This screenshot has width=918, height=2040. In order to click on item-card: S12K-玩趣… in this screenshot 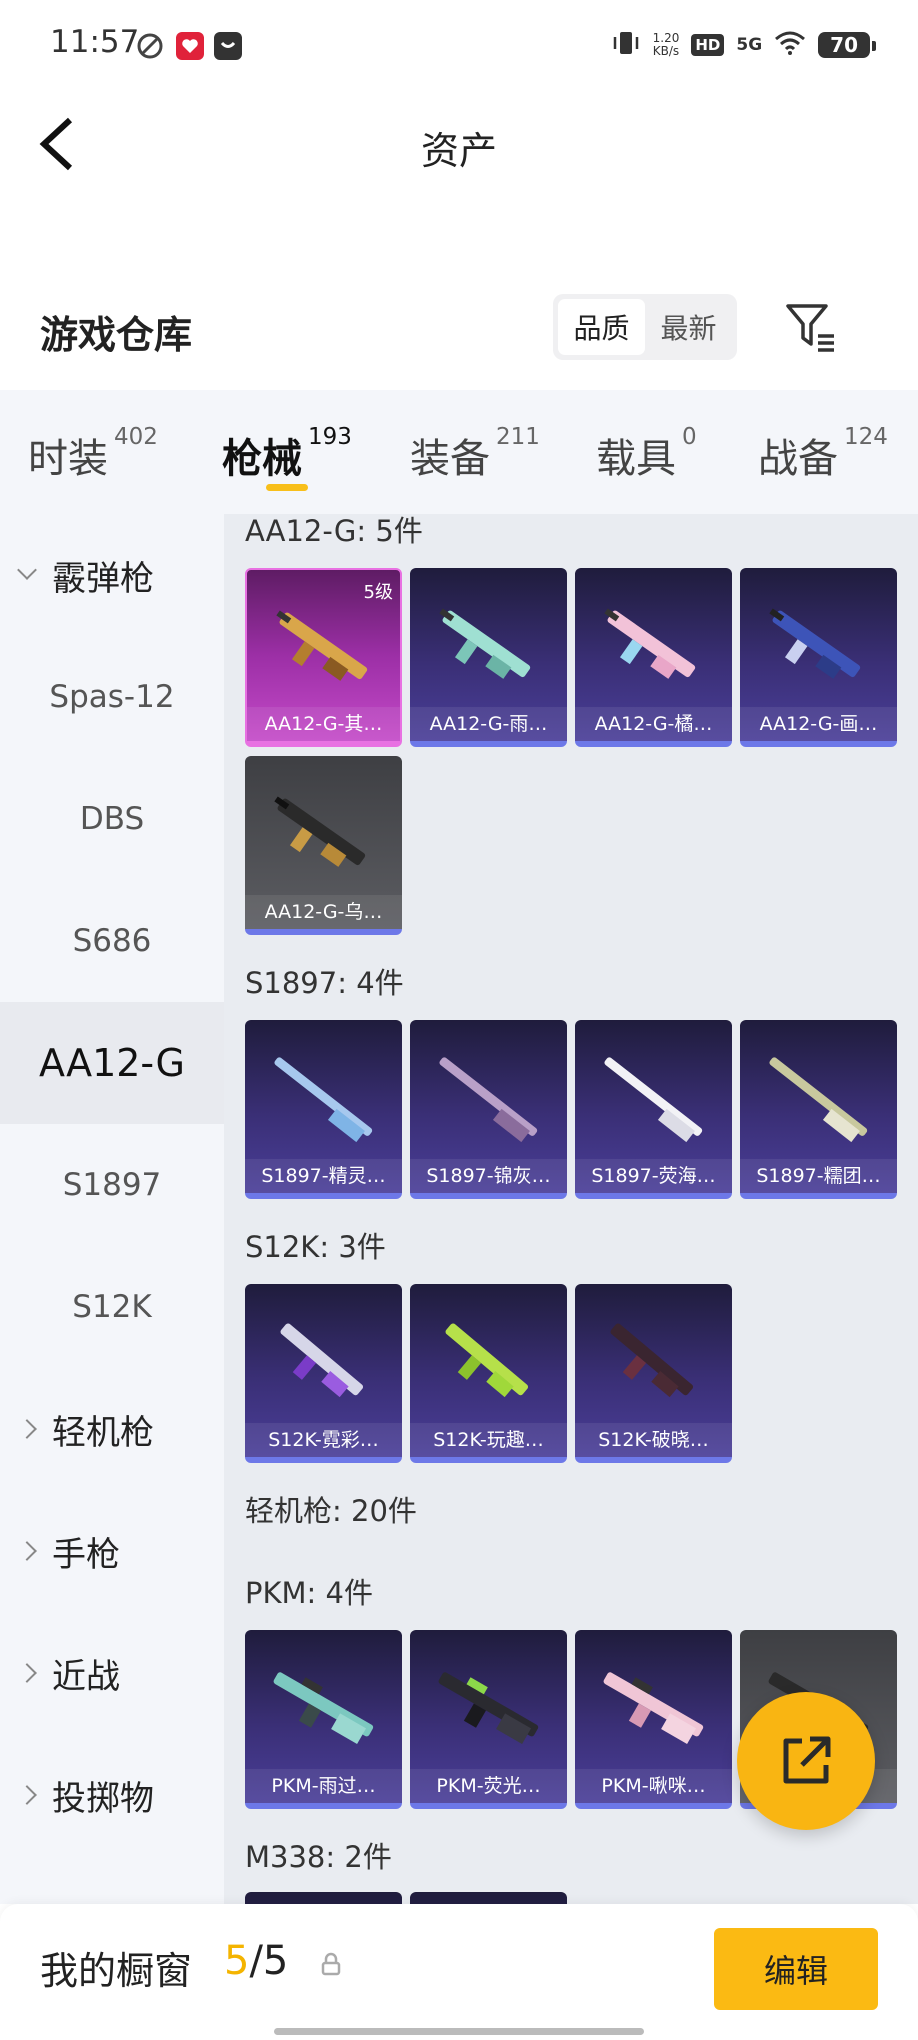, I will do `click(488, 1373)`.